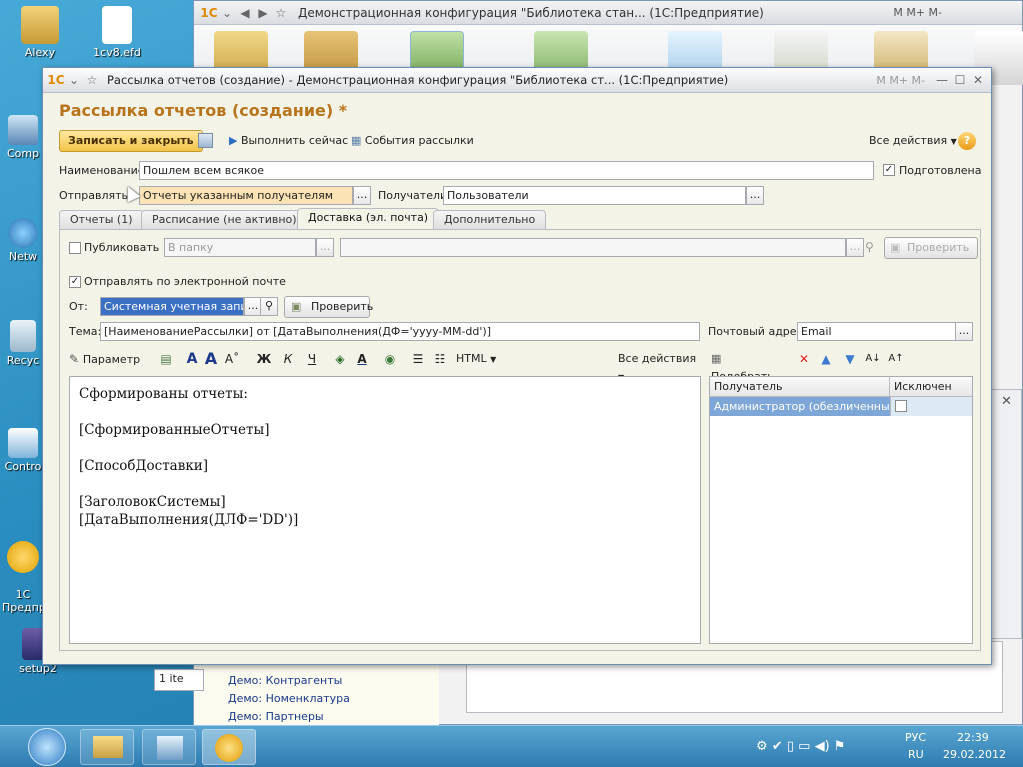 The height and width of the screenshot is (767, 1023). What do you see at coordinates (889, 170) in the screenshot?
I see `prepared-checkbox: ✓` at bounding box center [889, 170].